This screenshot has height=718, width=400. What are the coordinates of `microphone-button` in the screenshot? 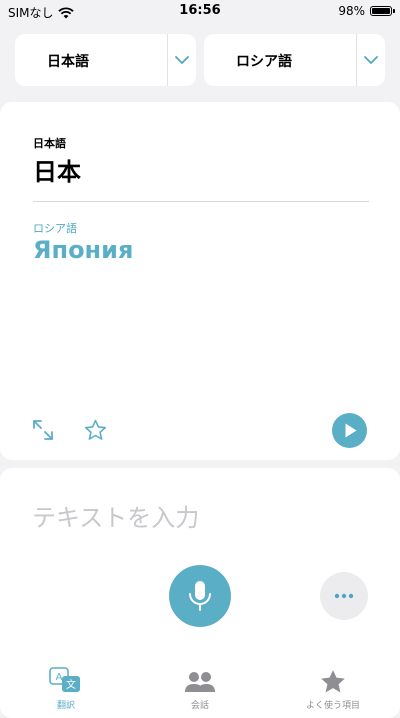 It's located at (200, 596).